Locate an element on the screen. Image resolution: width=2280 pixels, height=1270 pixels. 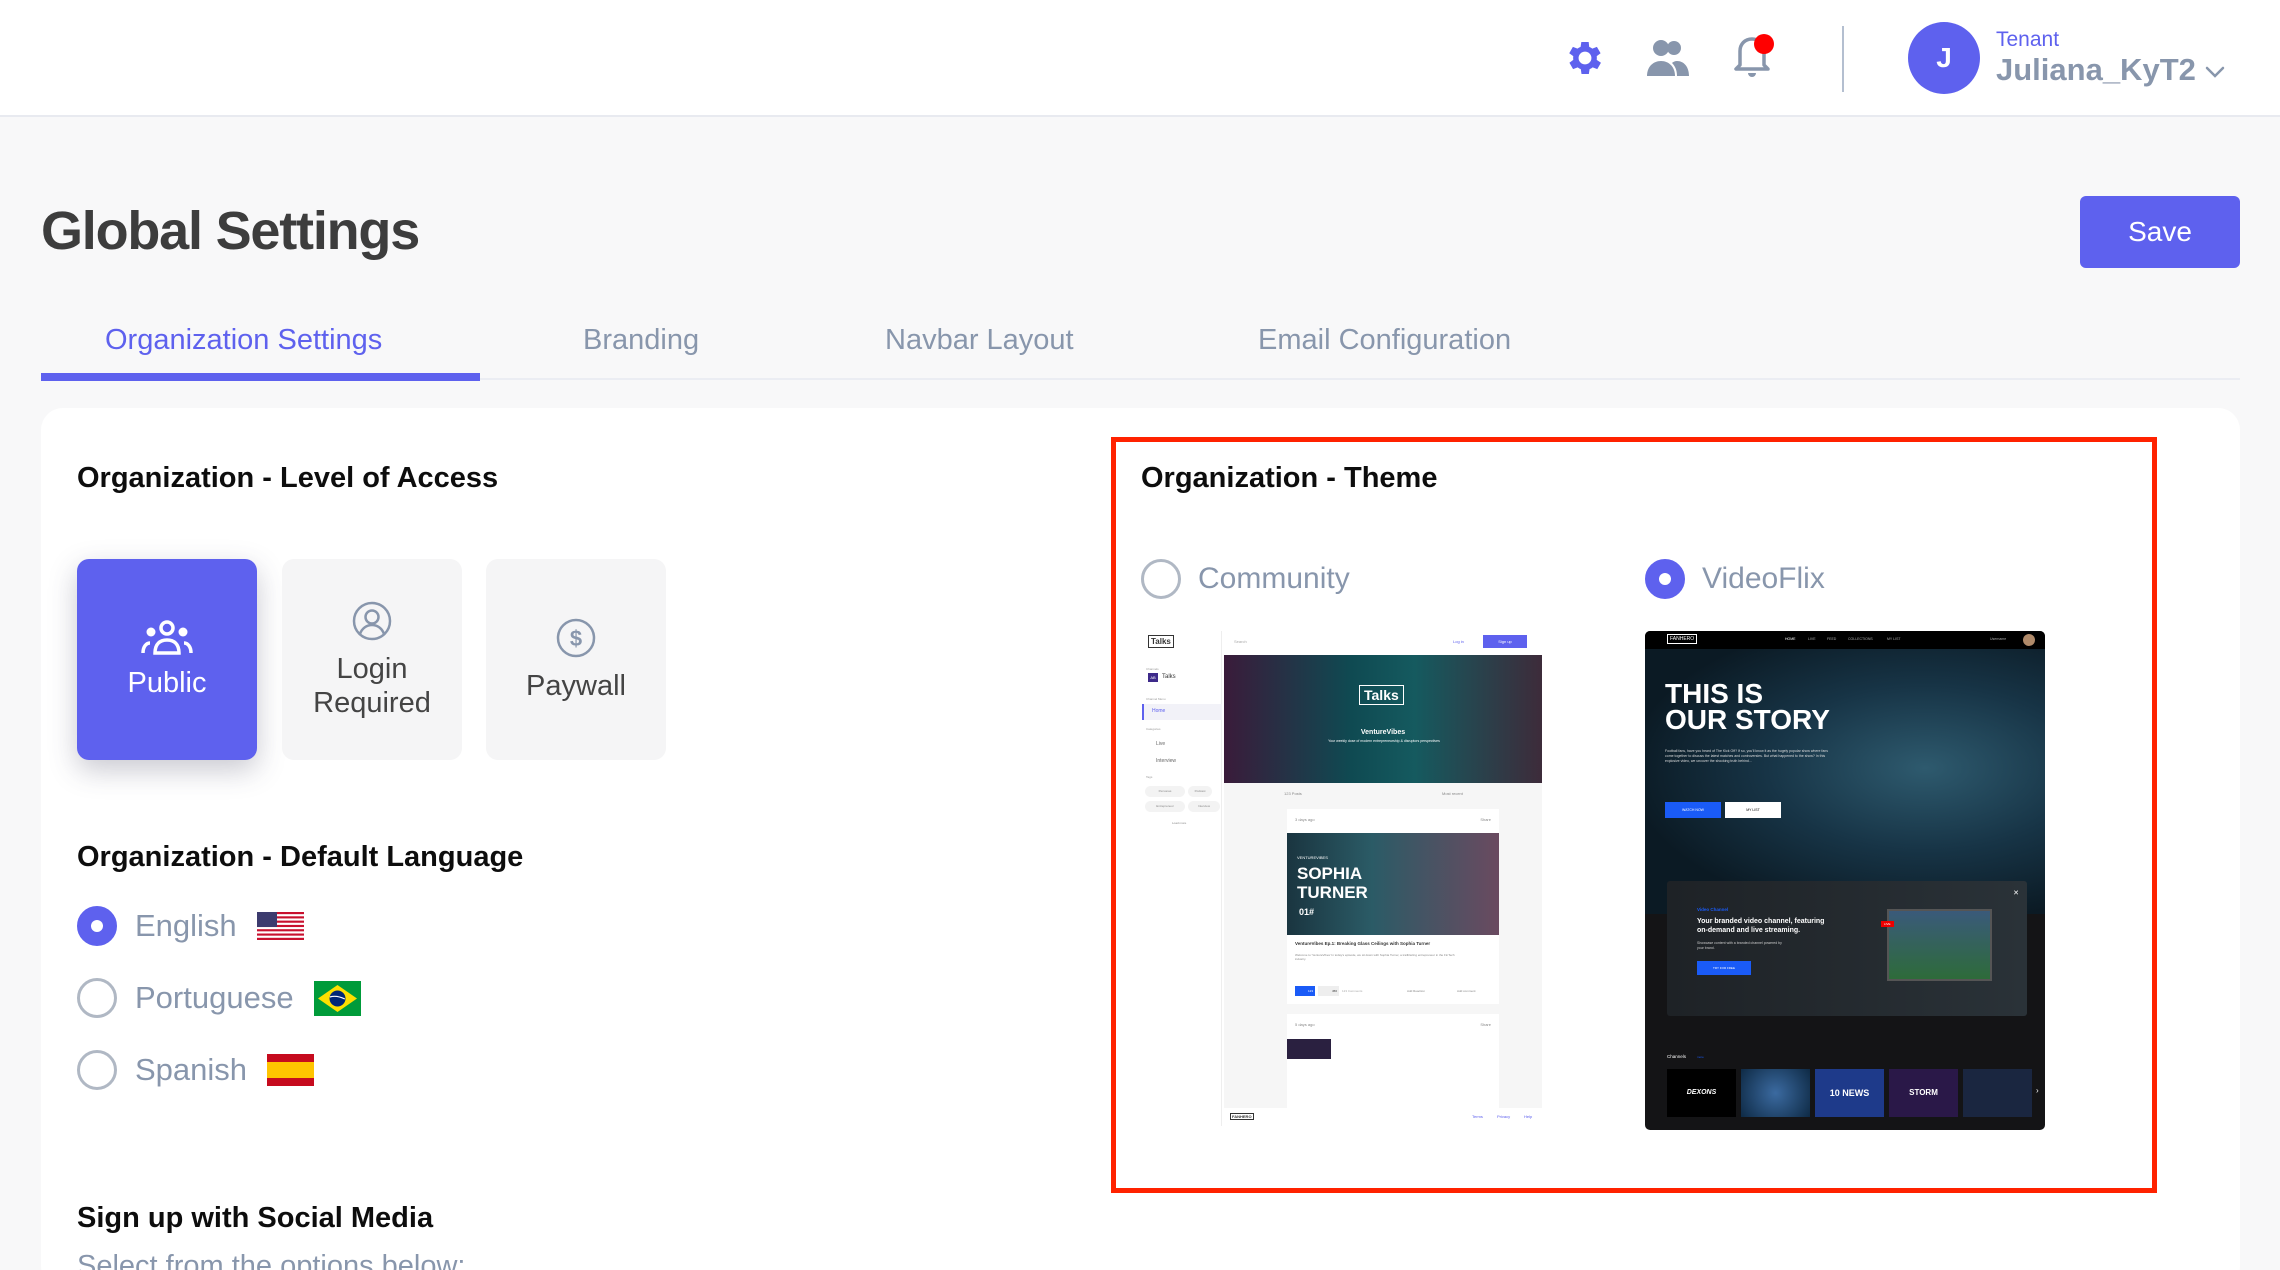
preview-login: Log in is located at coordinates (1458, 641).